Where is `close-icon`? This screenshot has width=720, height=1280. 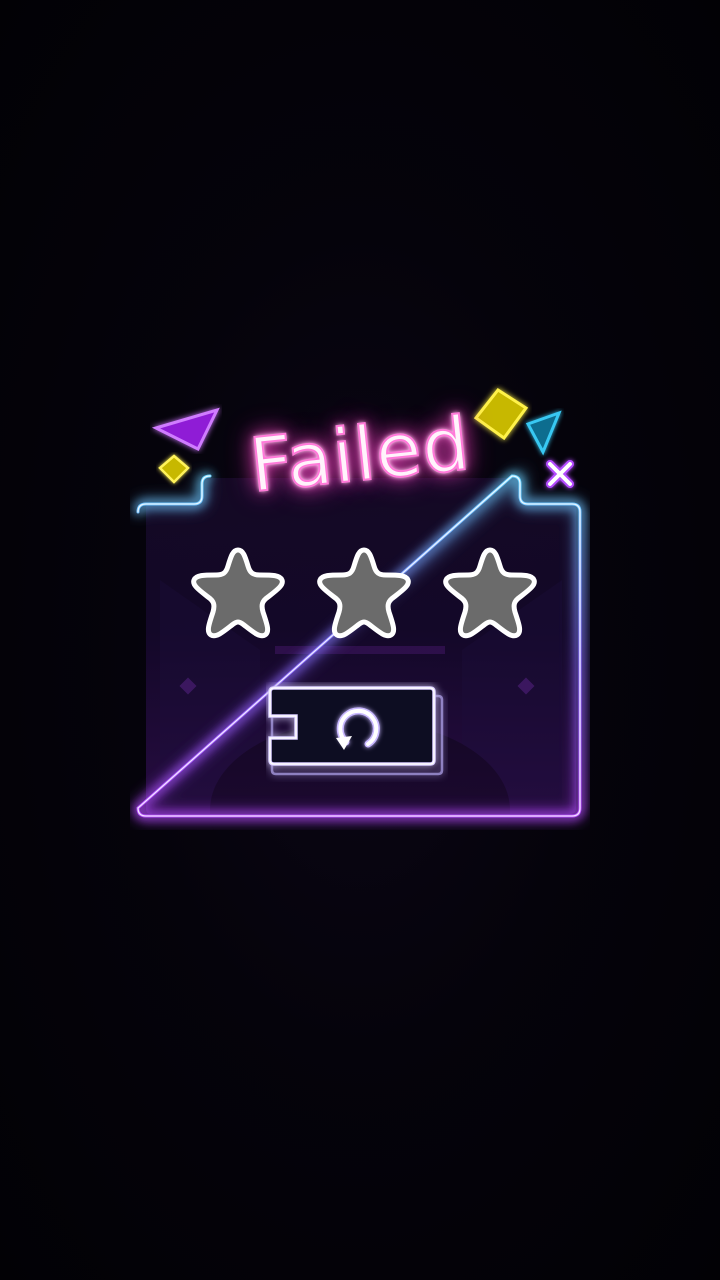 close-icon is located at coordinates (560, 474).